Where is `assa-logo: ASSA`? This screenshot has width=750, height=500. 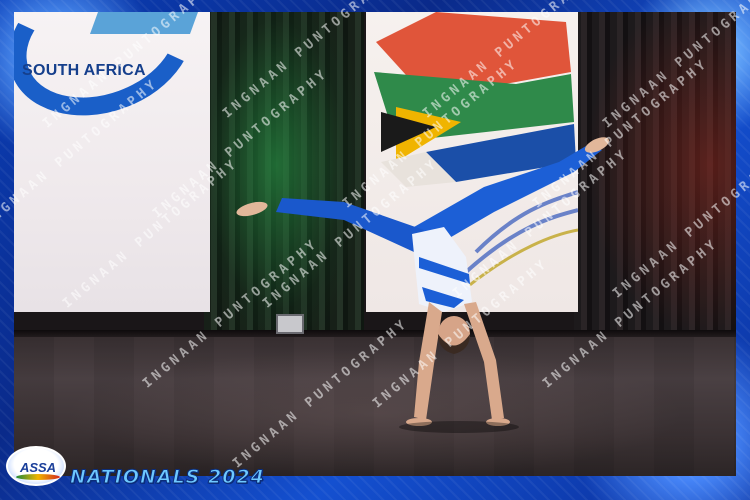
assa-logo: ASSA is located at coordinates (36, 466).